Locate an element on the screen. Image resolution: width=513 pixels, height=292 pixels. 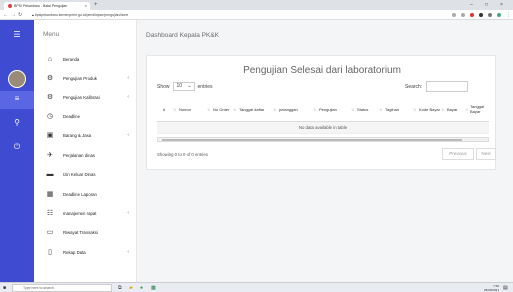
excel-icon: ▩ is located at coordinates (153, 288).